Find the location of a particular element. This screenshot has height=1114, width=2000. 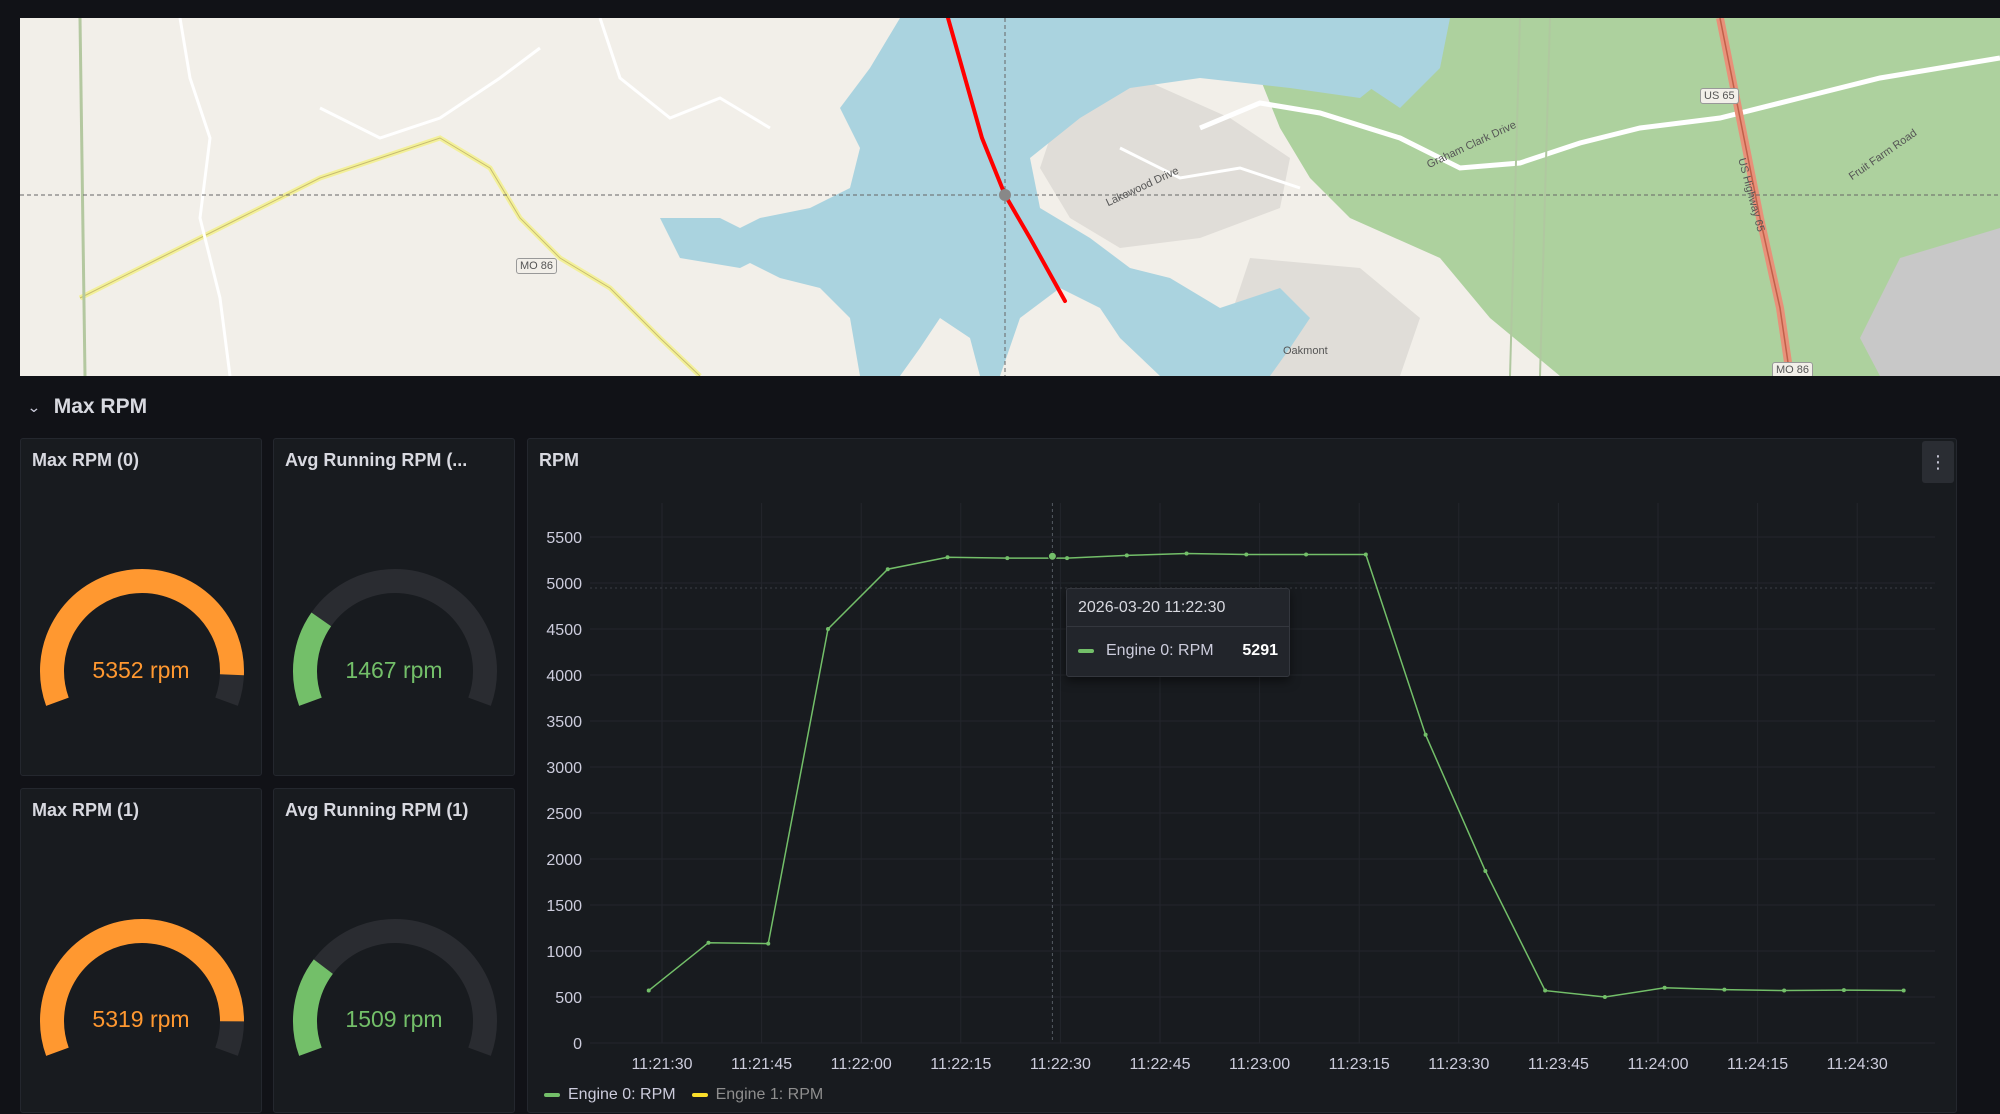

map-label-mo86-east: MO 86 is located at coordinates (1793, 369).